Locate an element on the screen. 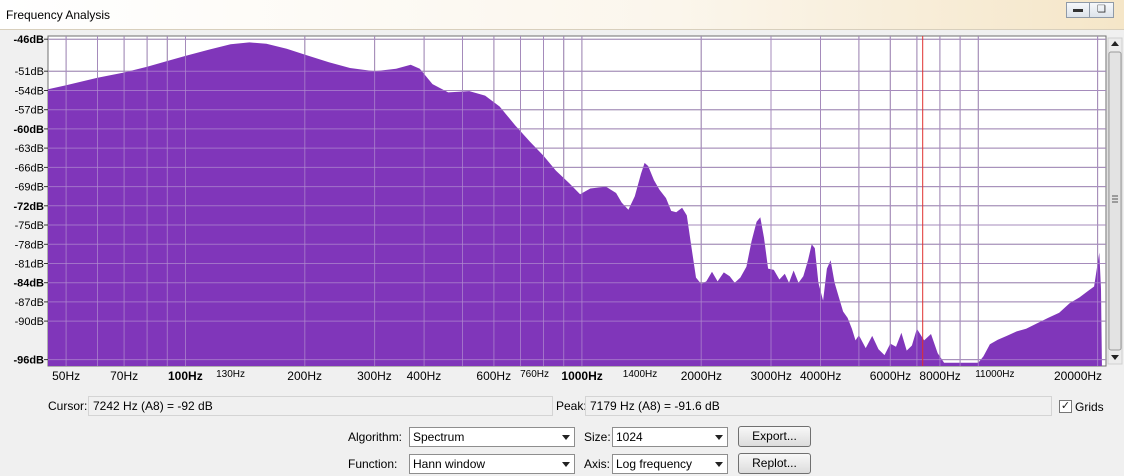 The height and width of the screenshot is (476, 1124). peak-readout: 7179 Hz (A8) = -91.6 dB is located at coordinates (818, 406).